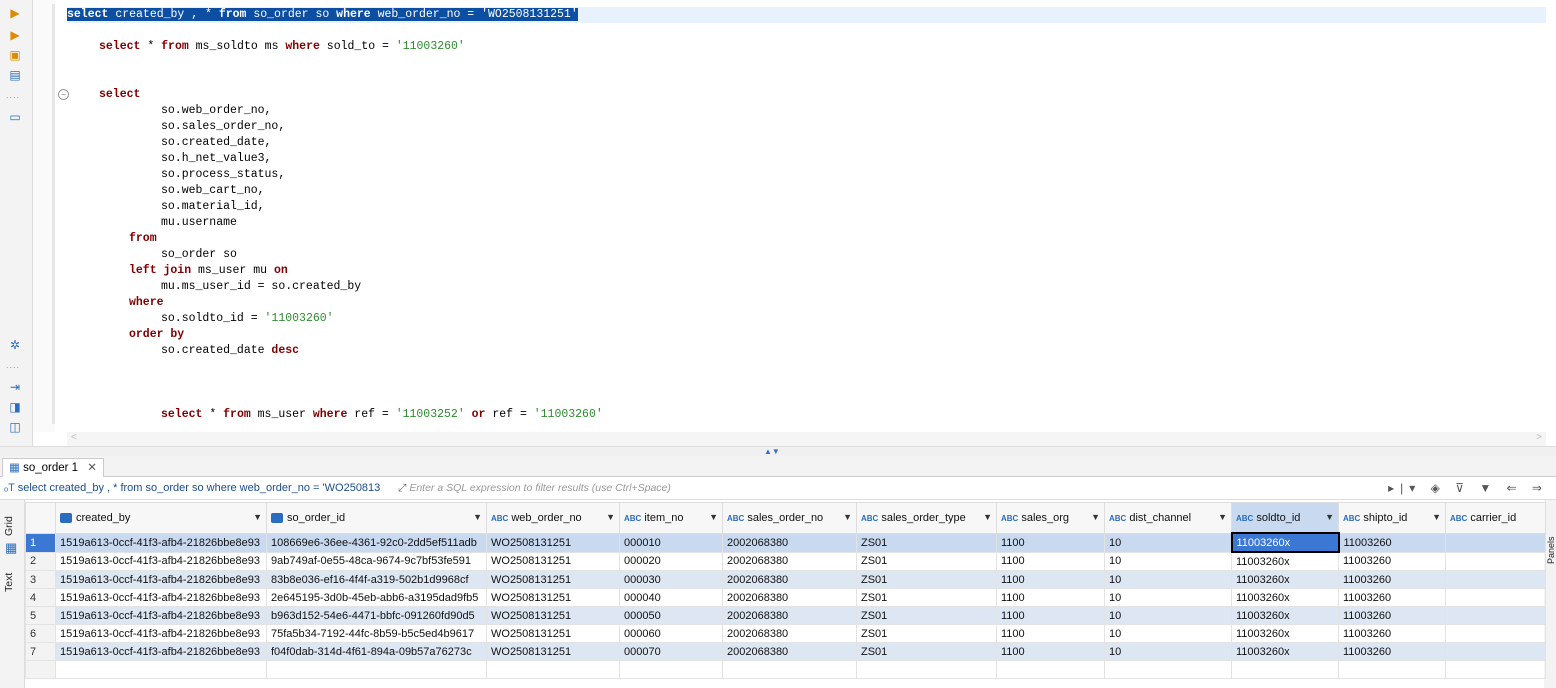  I want to click on table-cell: 000040, so click(671, 597).